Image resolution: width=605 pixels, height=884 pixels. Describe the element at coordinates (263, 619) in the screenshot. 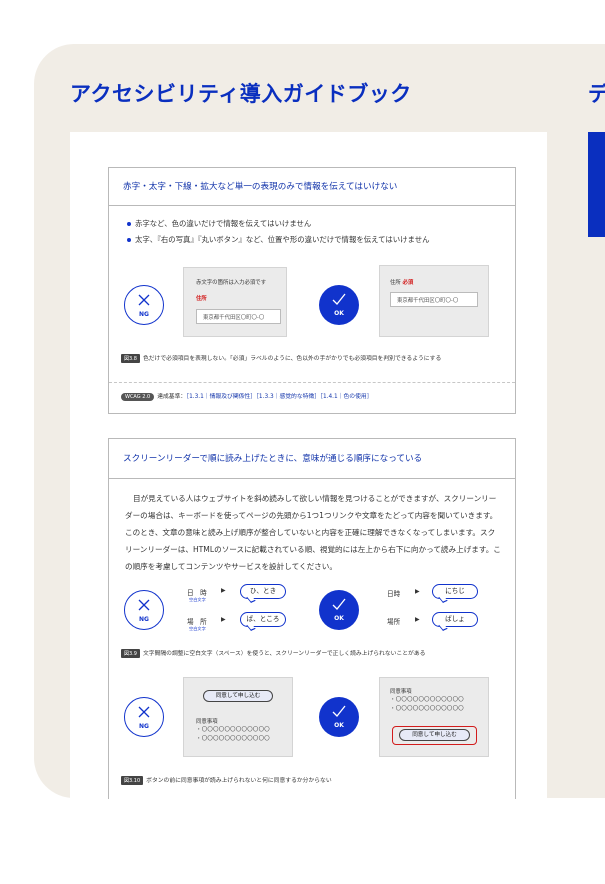

I see `speech-bubble: ば、ところ` at that location.